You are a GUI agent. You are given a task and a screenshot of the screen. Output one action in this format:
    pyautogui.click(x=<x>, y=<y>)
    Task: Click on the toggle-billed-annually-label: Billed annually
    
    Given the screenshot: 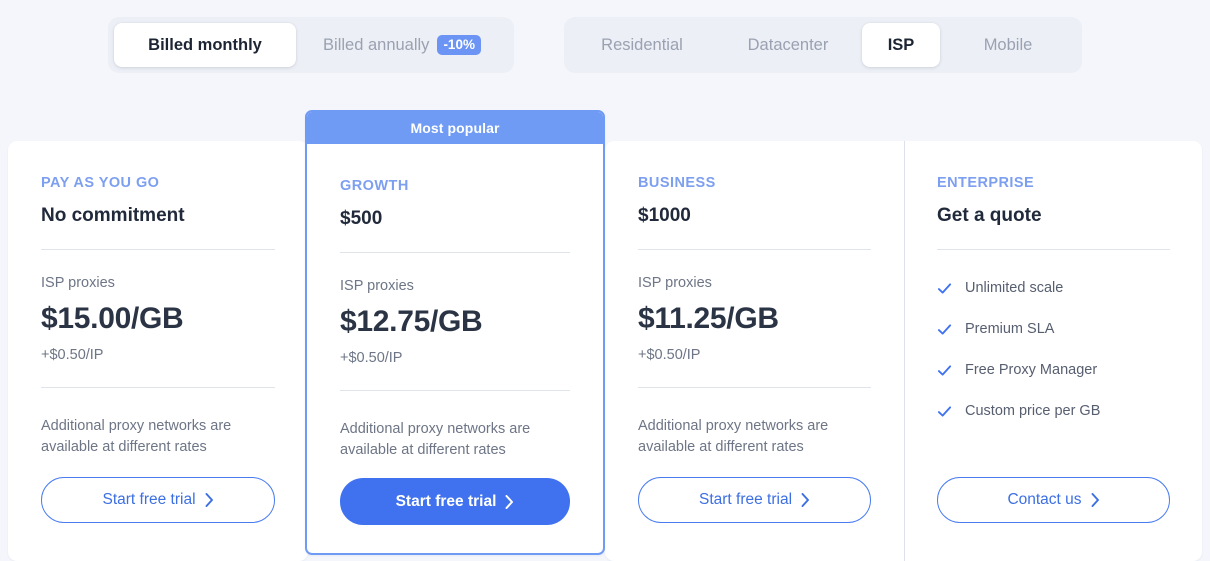 What is the action you would take?
    pyautogui.click(x=376, y=44)
    